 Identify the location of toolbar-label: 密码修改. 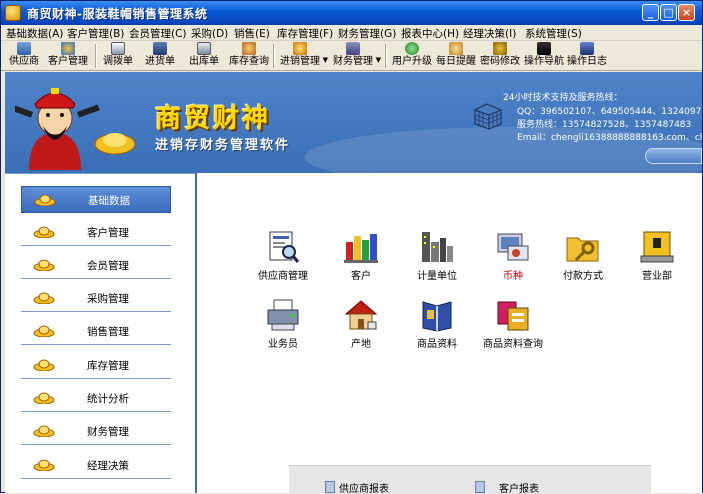
(500, 61).